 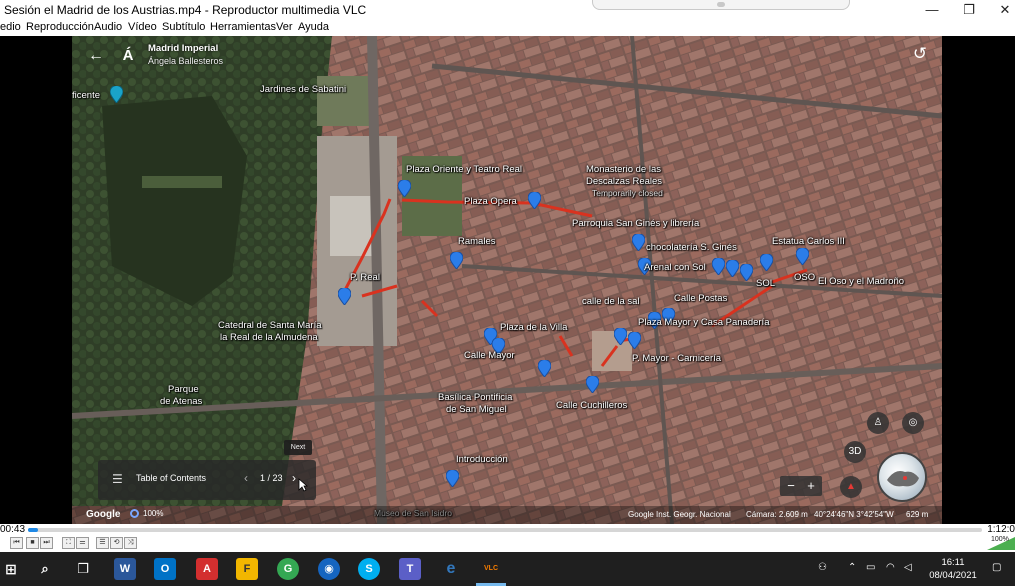 What do you see at coordinates (908, 567) in the screenshot?
I see `speaker-icon: ◁` at bounding box center [908, 567].